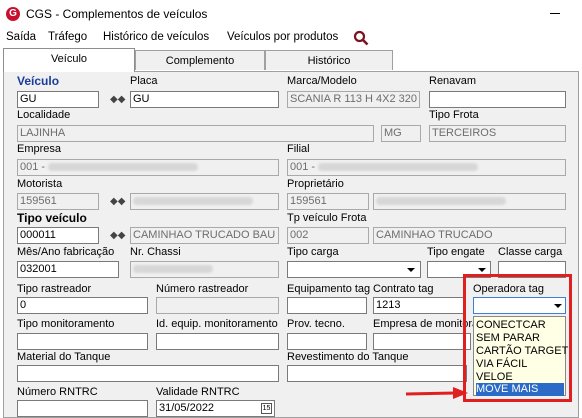  What do you see at coordinates (453, 81) in the screenshot?
I see `renavam-label: Renavam` at bounding box center [453, 81].